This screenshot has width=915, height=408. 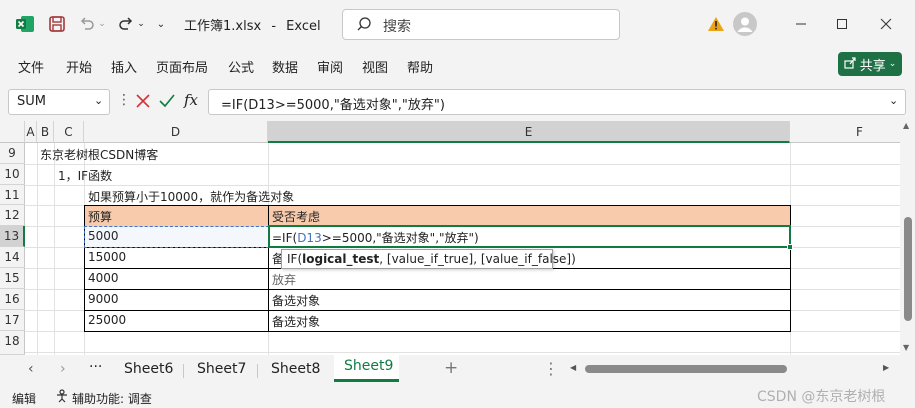 What do you see at coordinates (790, 247) in the screenshot?
I see `fill-handle` at bounding box center [790, 247].